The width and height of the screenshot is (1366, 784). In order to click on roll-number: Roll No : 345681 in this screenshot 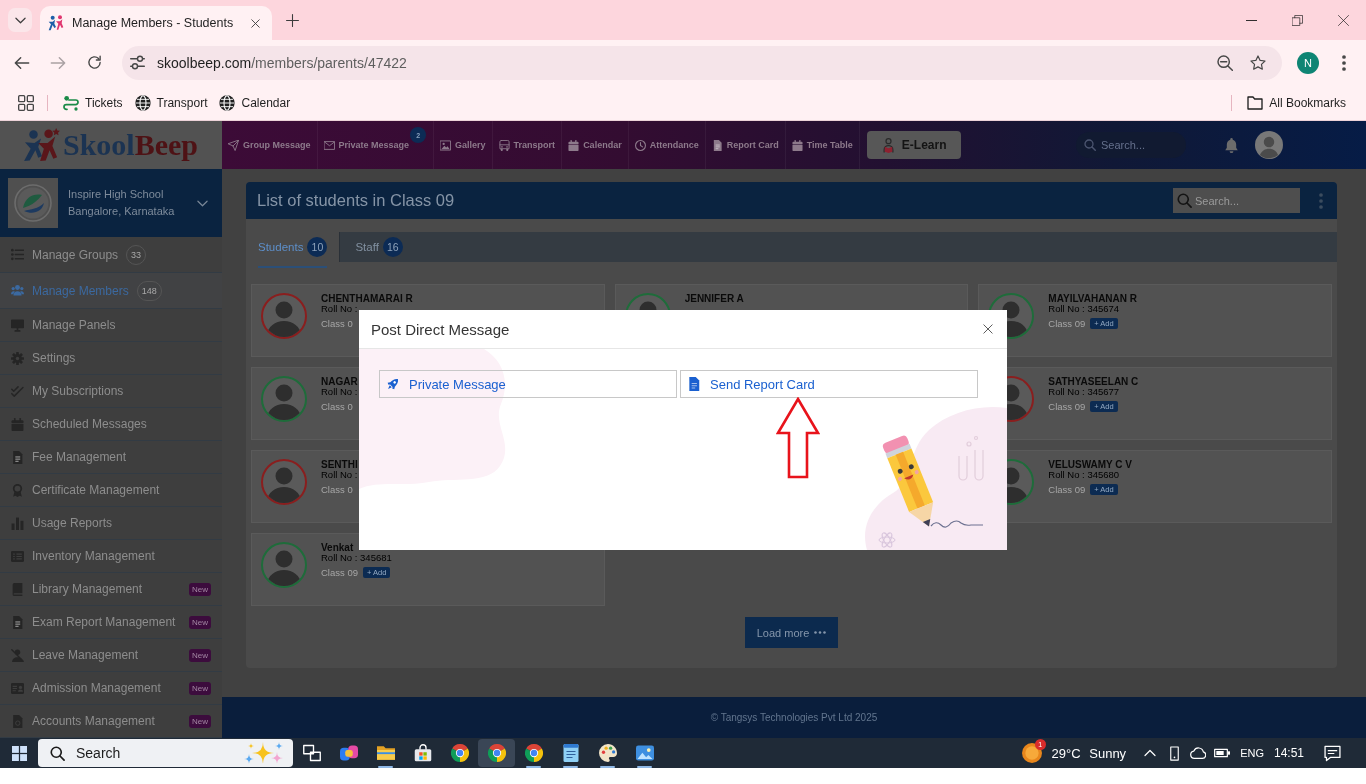, I will do `click(356, 558)`.